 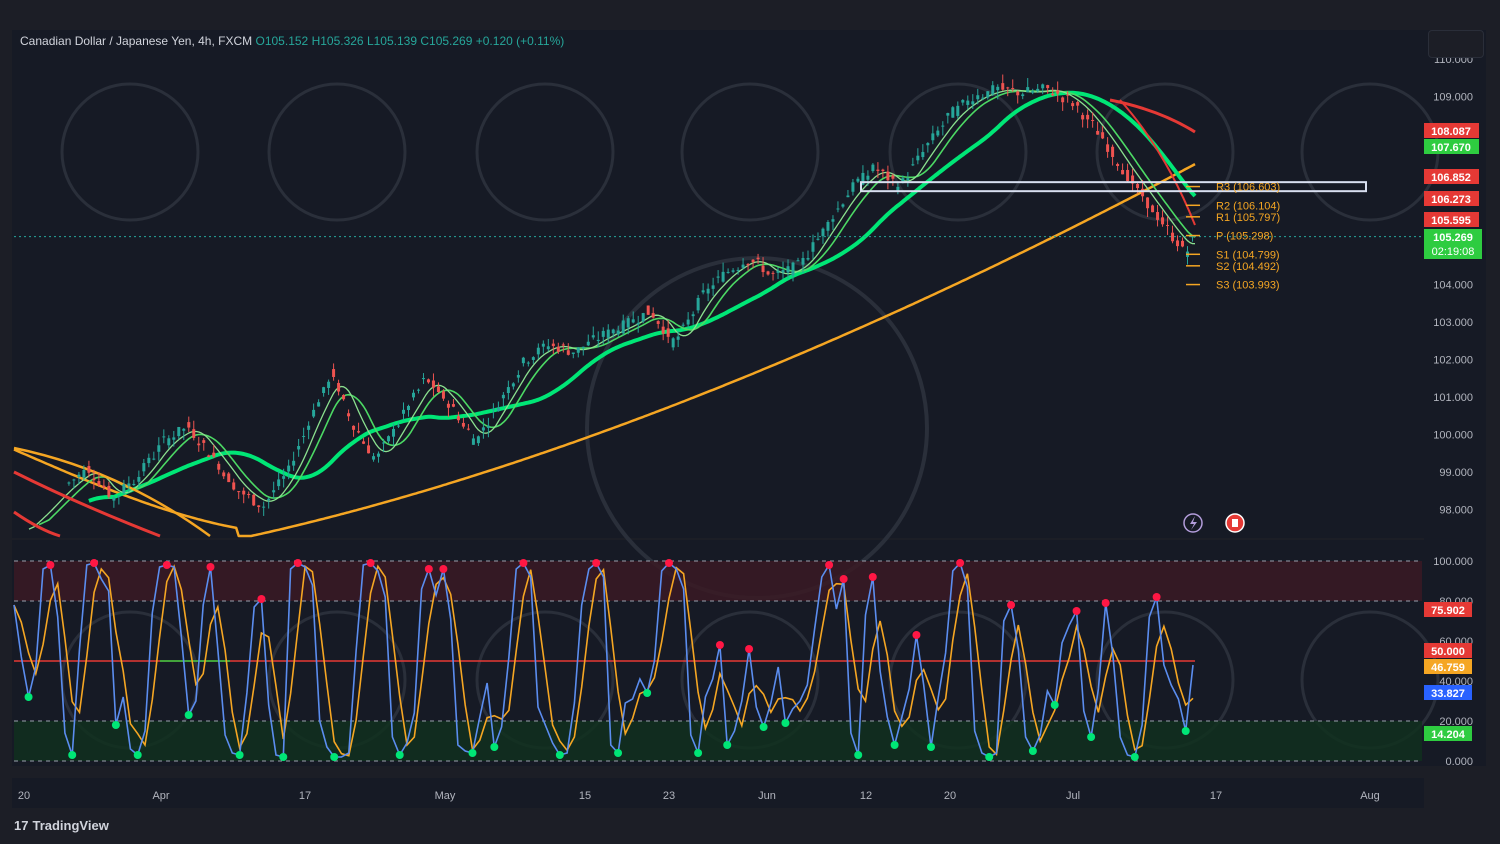 What do you see at coordinates (1456, 473) in the screenshot?
I see `price-tick-label: 99.000` at bounding box center [1456, 473].